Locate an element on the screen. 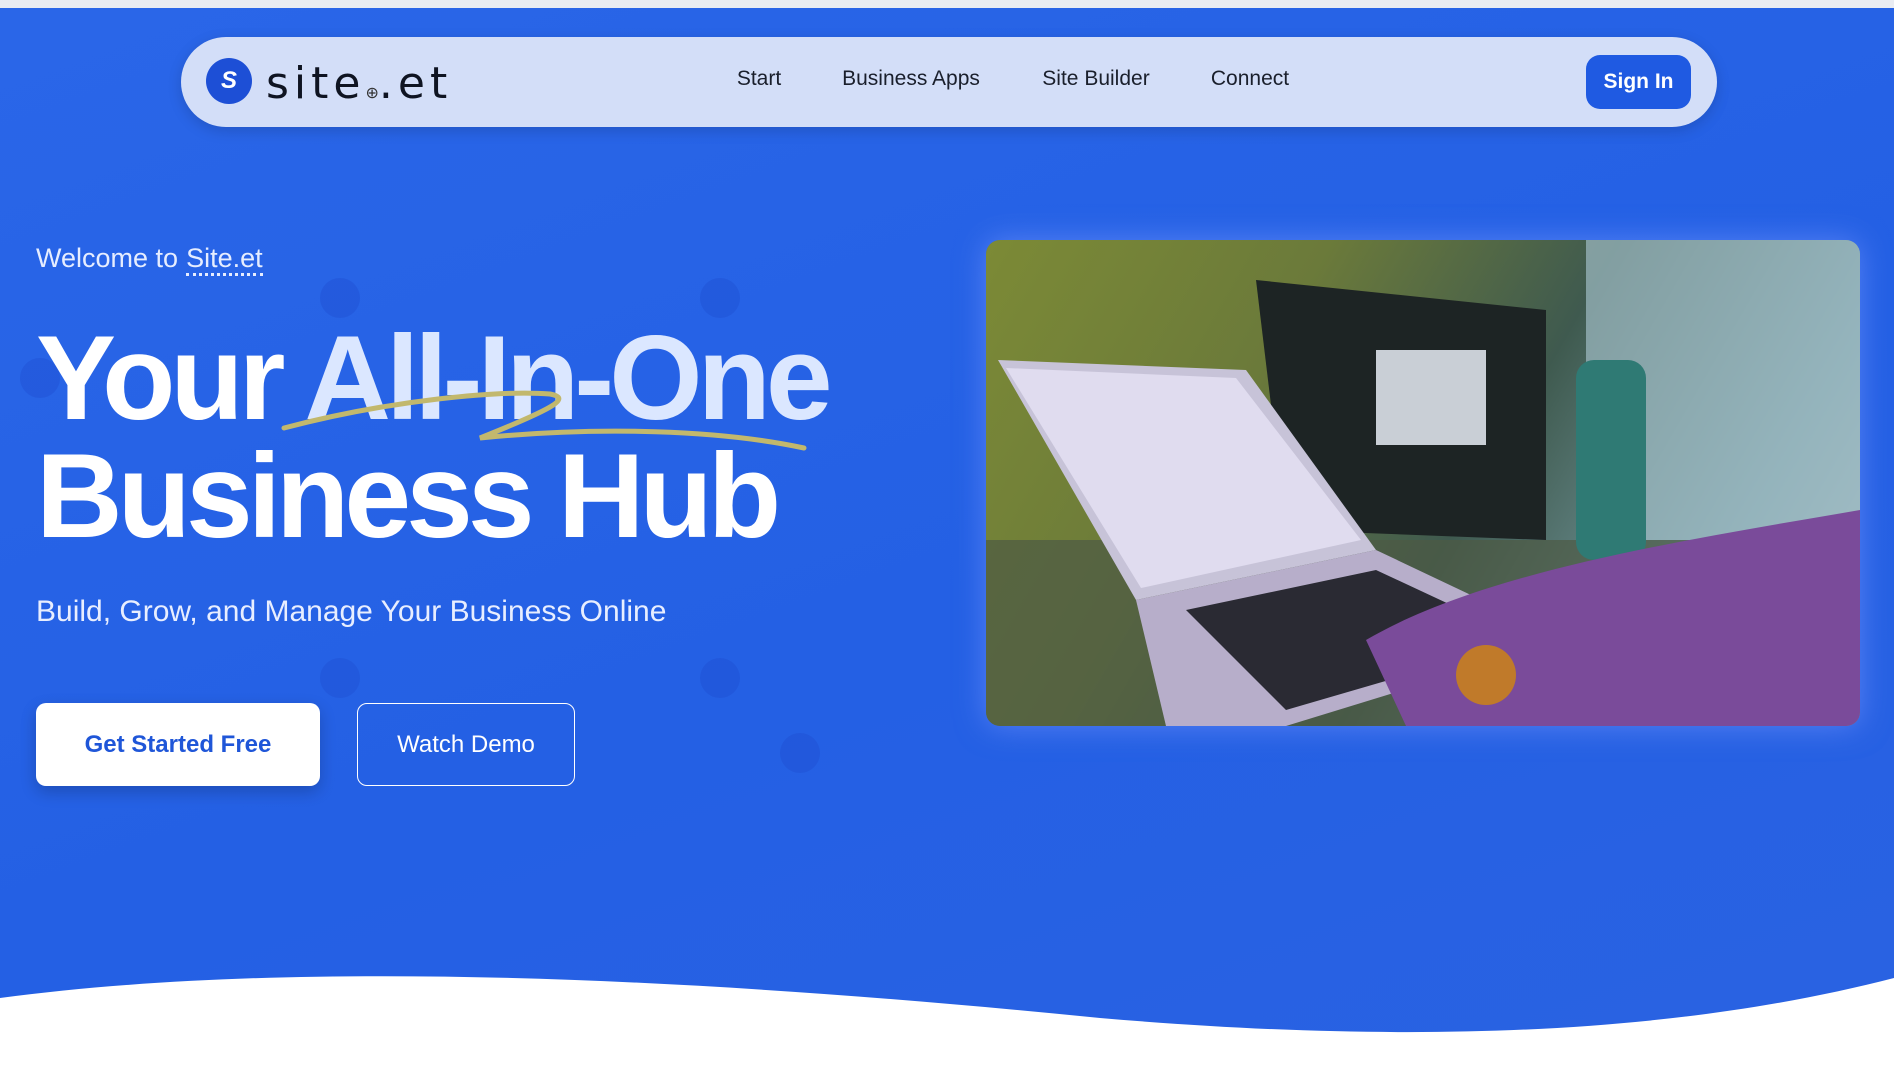 Image resolution: width=1894 pixels, height=1076 pixels. get-started-button: Get Started Free is located at coordinates (178, 744).